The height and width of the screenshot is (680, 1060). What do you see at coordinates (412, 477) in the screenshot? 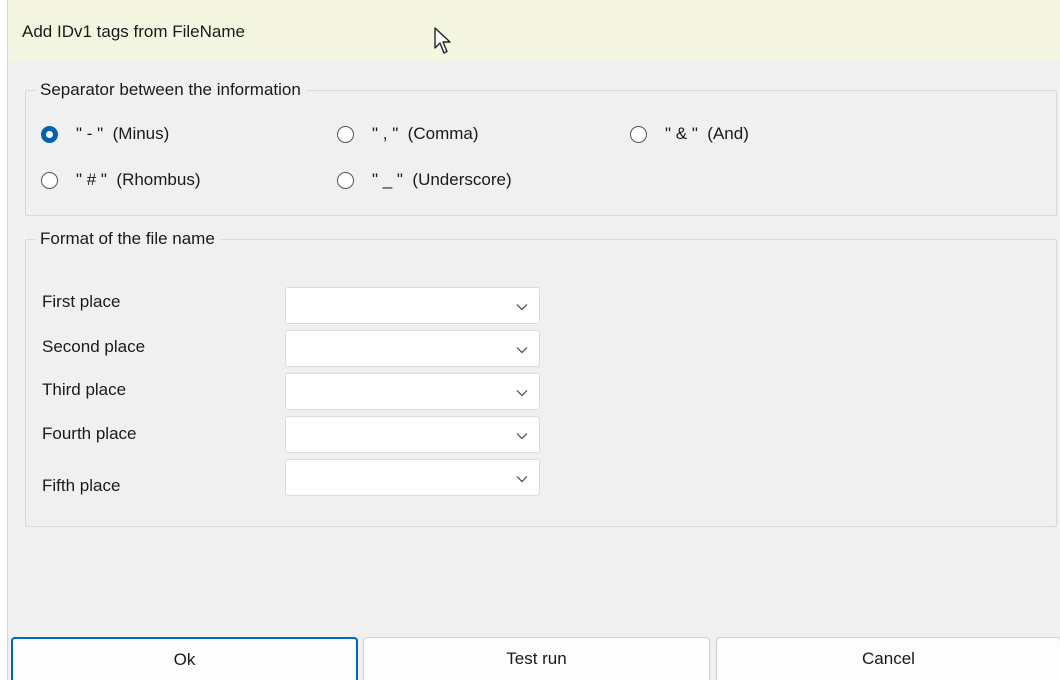
I see `fifth-place-combobox` at bounding box center [412, 477].